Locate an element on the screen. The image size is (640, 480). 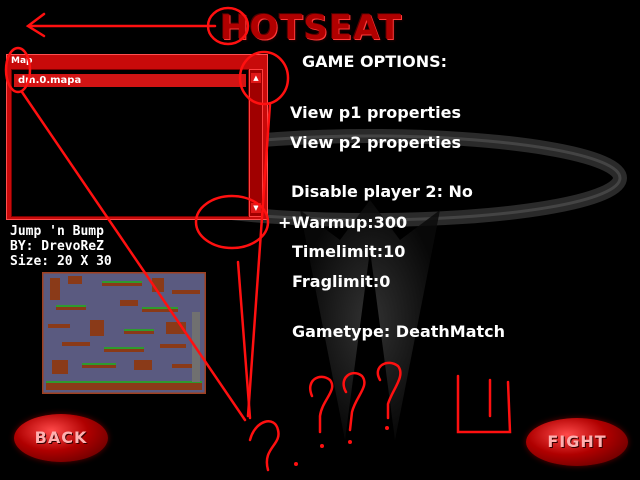
map-panel-label: Map is located at coordinates (22, 61).